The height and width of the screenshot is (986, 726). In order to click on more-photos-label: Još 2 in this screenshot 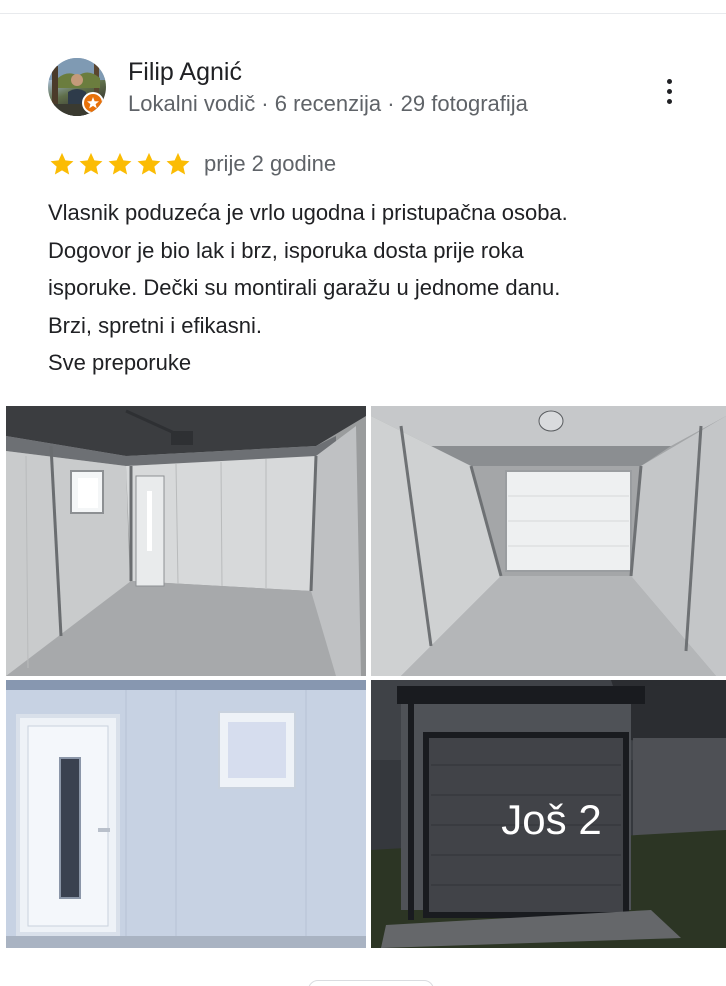, I will do `click(548, 814)`.